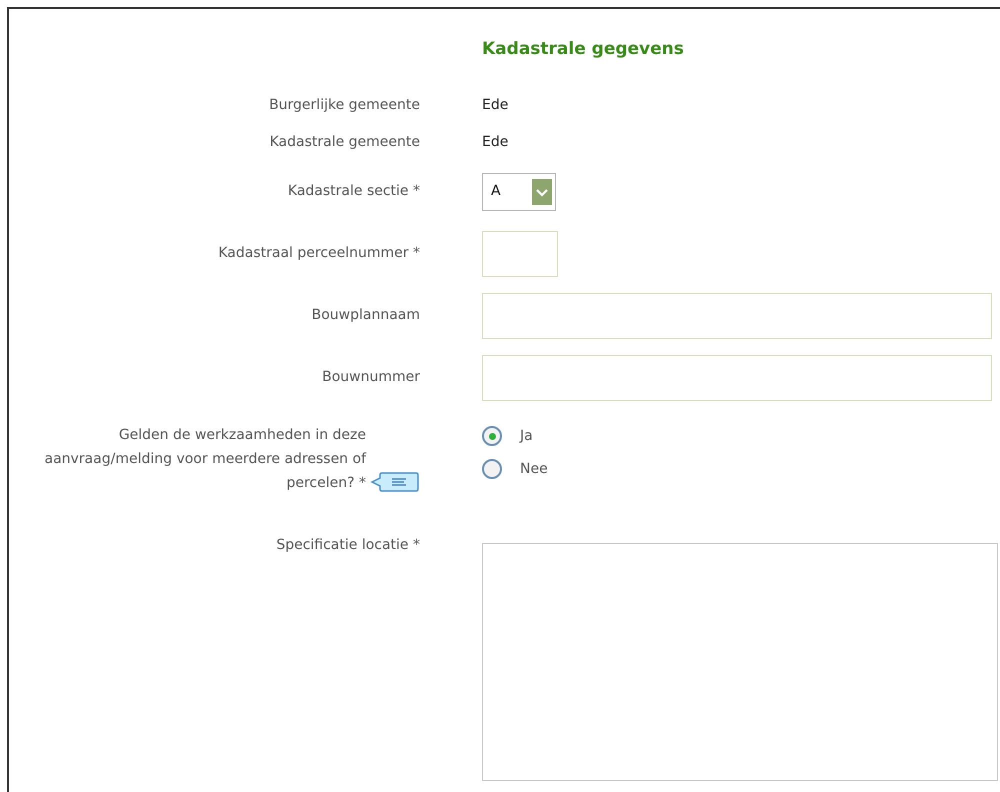 The image size is (1000, 792). Describe the element at coordinates (534, 469) in the screenshot. I see `radio-label: Nee` at that location.